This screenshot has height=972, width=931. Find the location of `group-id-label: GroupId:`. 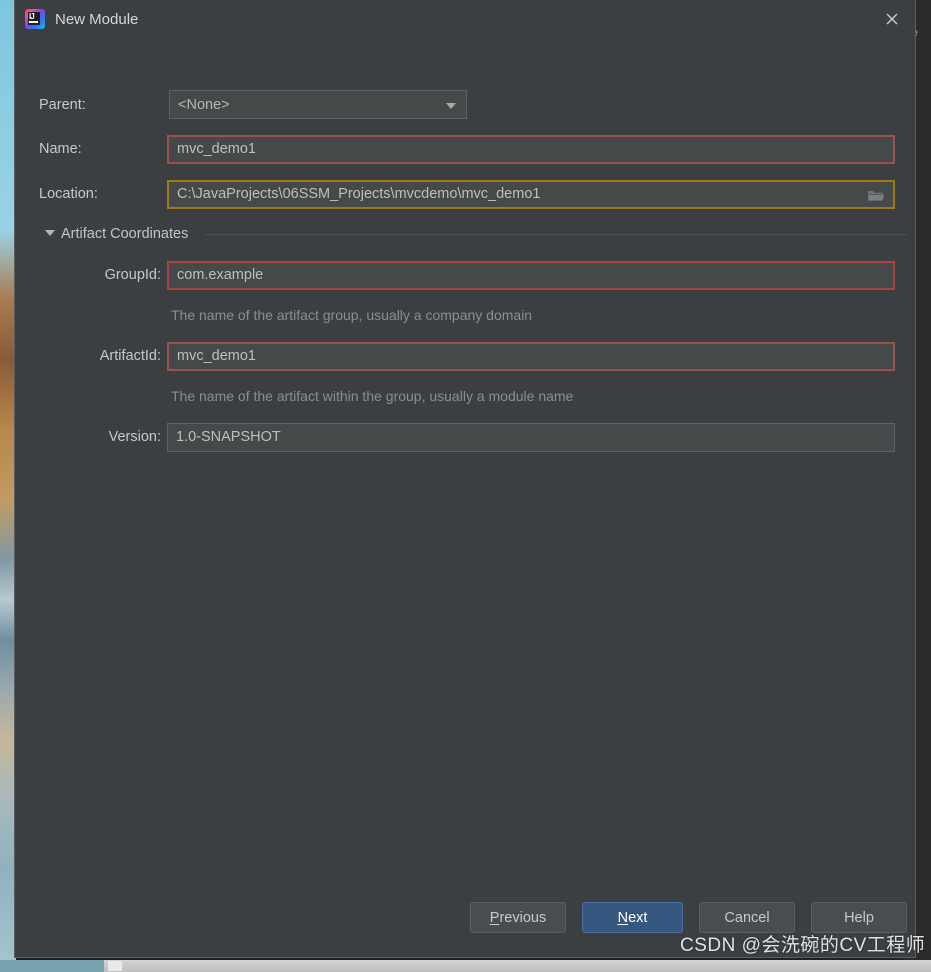

group-id-label: GroupId: is located at coordinates (132, 275).